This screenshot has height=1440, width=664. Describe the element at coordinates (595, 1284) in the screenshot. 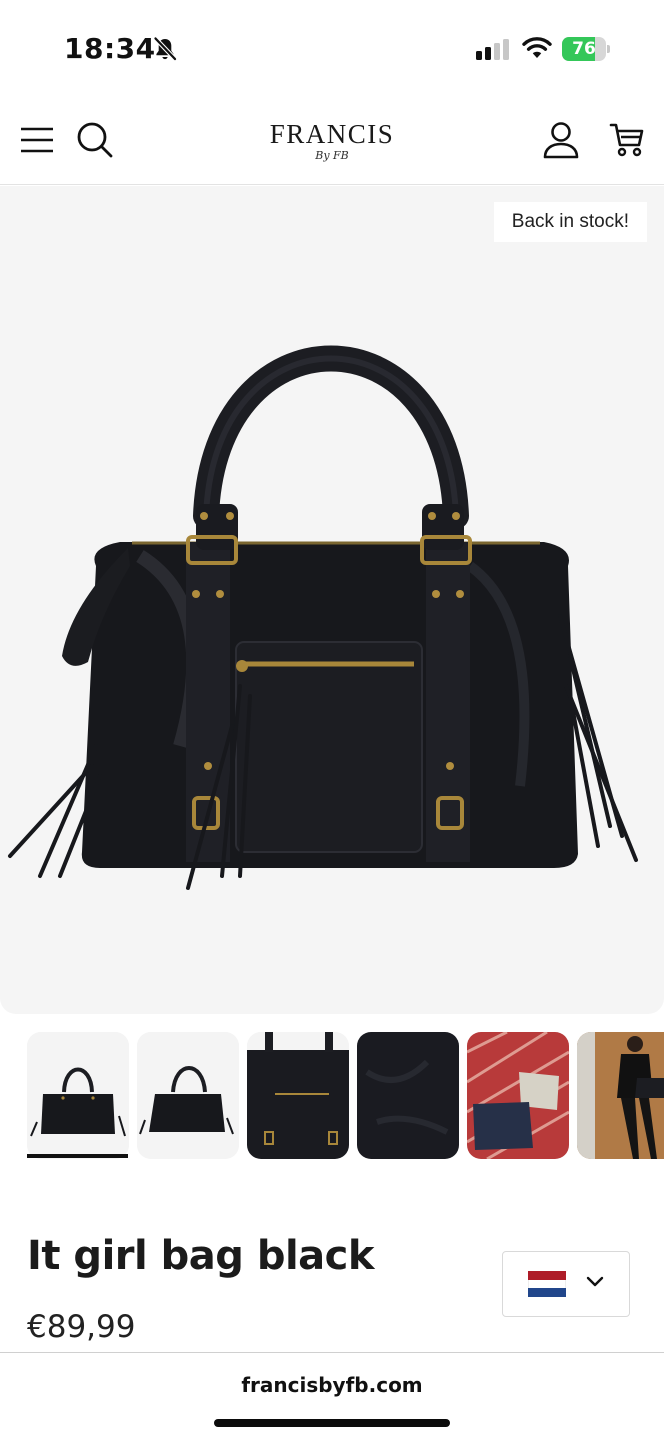

I see `chevron-down-icon` at that location.